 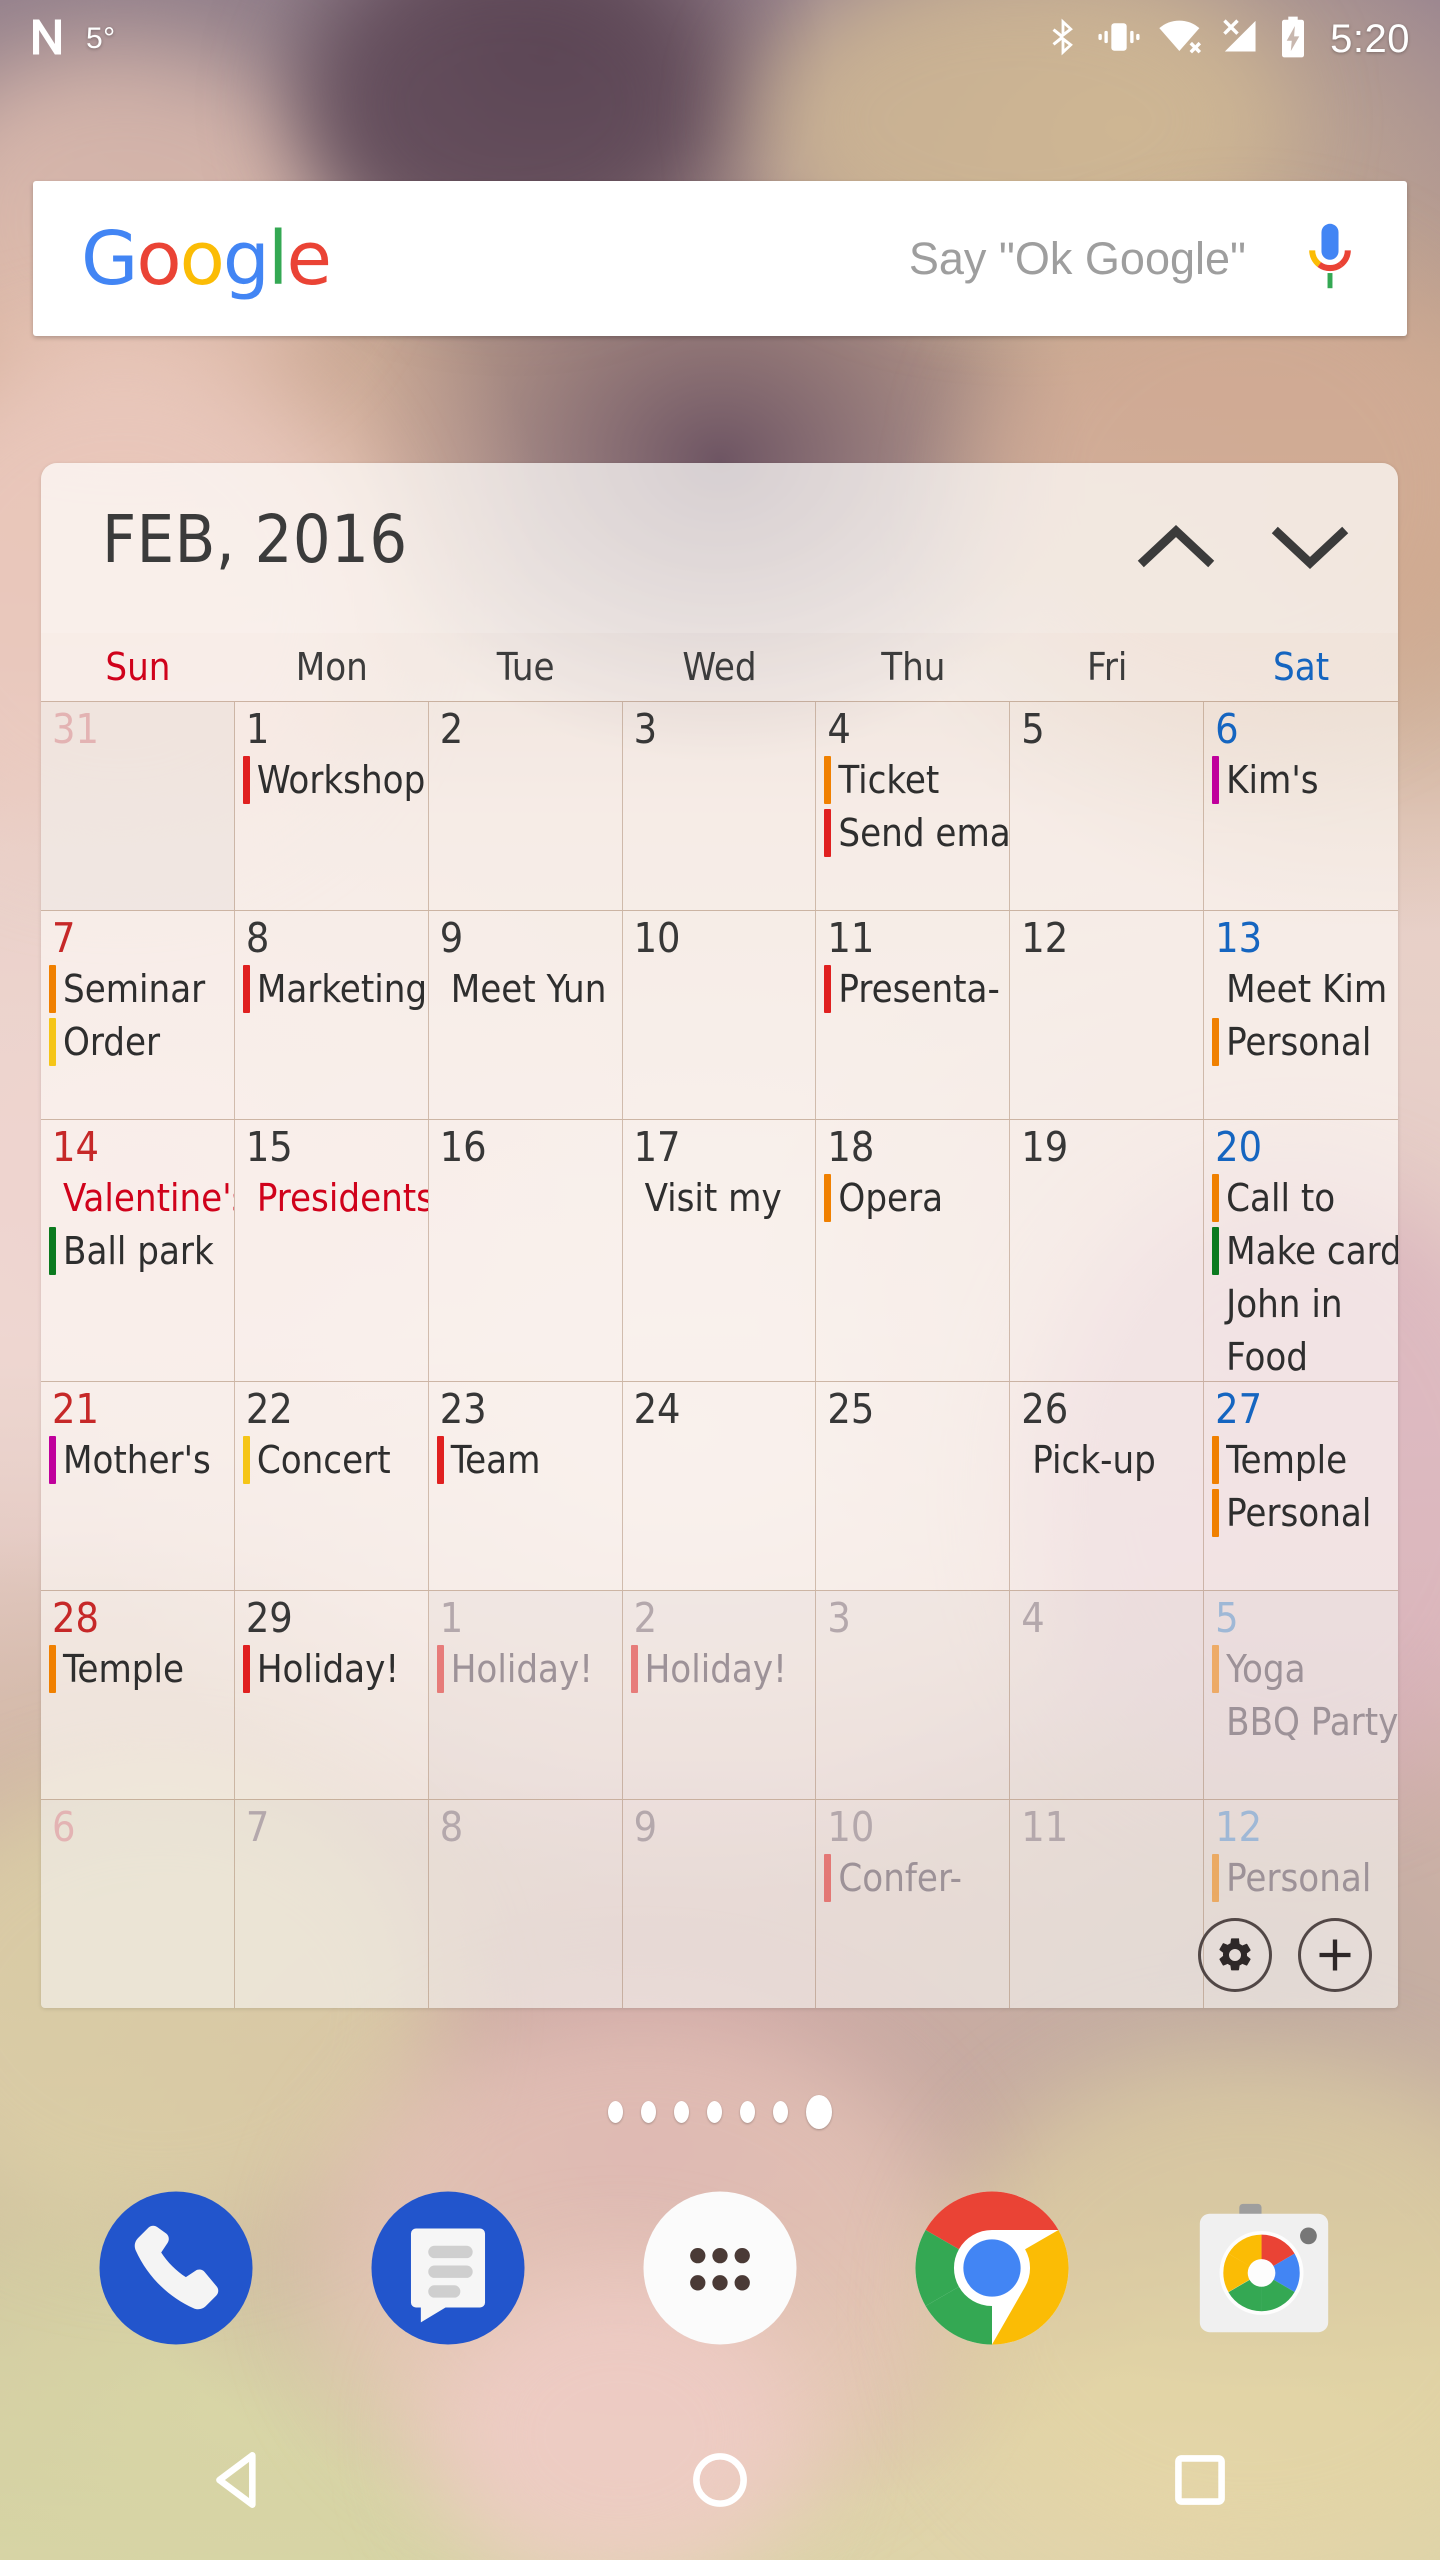 What do you see at coordinates (1305, 780) in the screenshot?
I see `calendar-event: Kim's` at bounding box center [1305, 780].